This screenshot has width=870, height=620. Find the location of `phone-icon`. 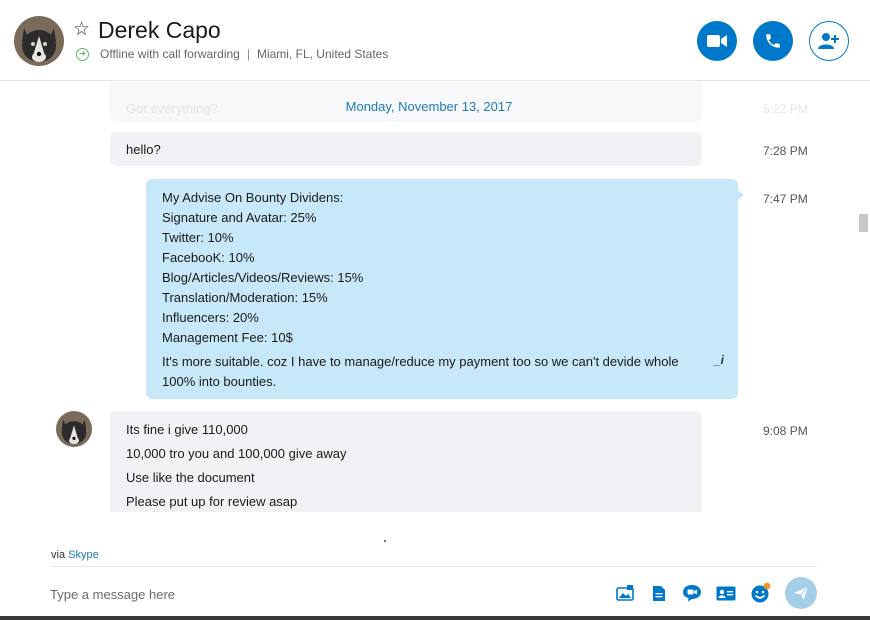

phone-icon is located at coordinates (773, 41).